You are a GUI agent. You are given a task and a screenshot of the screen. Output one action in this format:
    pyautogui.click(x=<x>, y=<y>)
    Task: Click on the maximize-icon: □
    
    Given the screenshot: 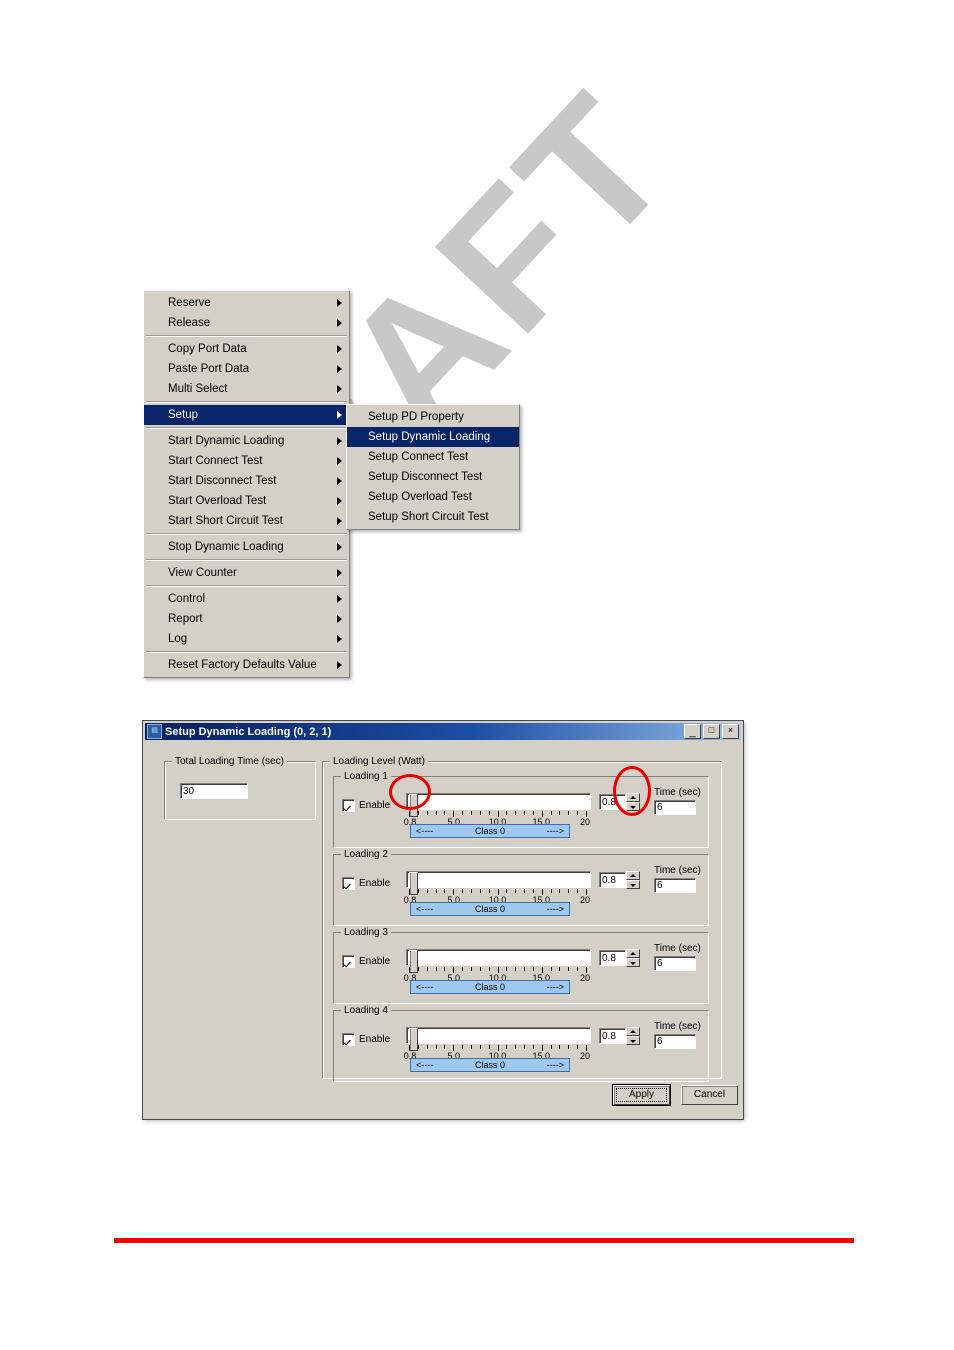 What is the action you would take?
    pyautogui.click(x=711, y=730)
    